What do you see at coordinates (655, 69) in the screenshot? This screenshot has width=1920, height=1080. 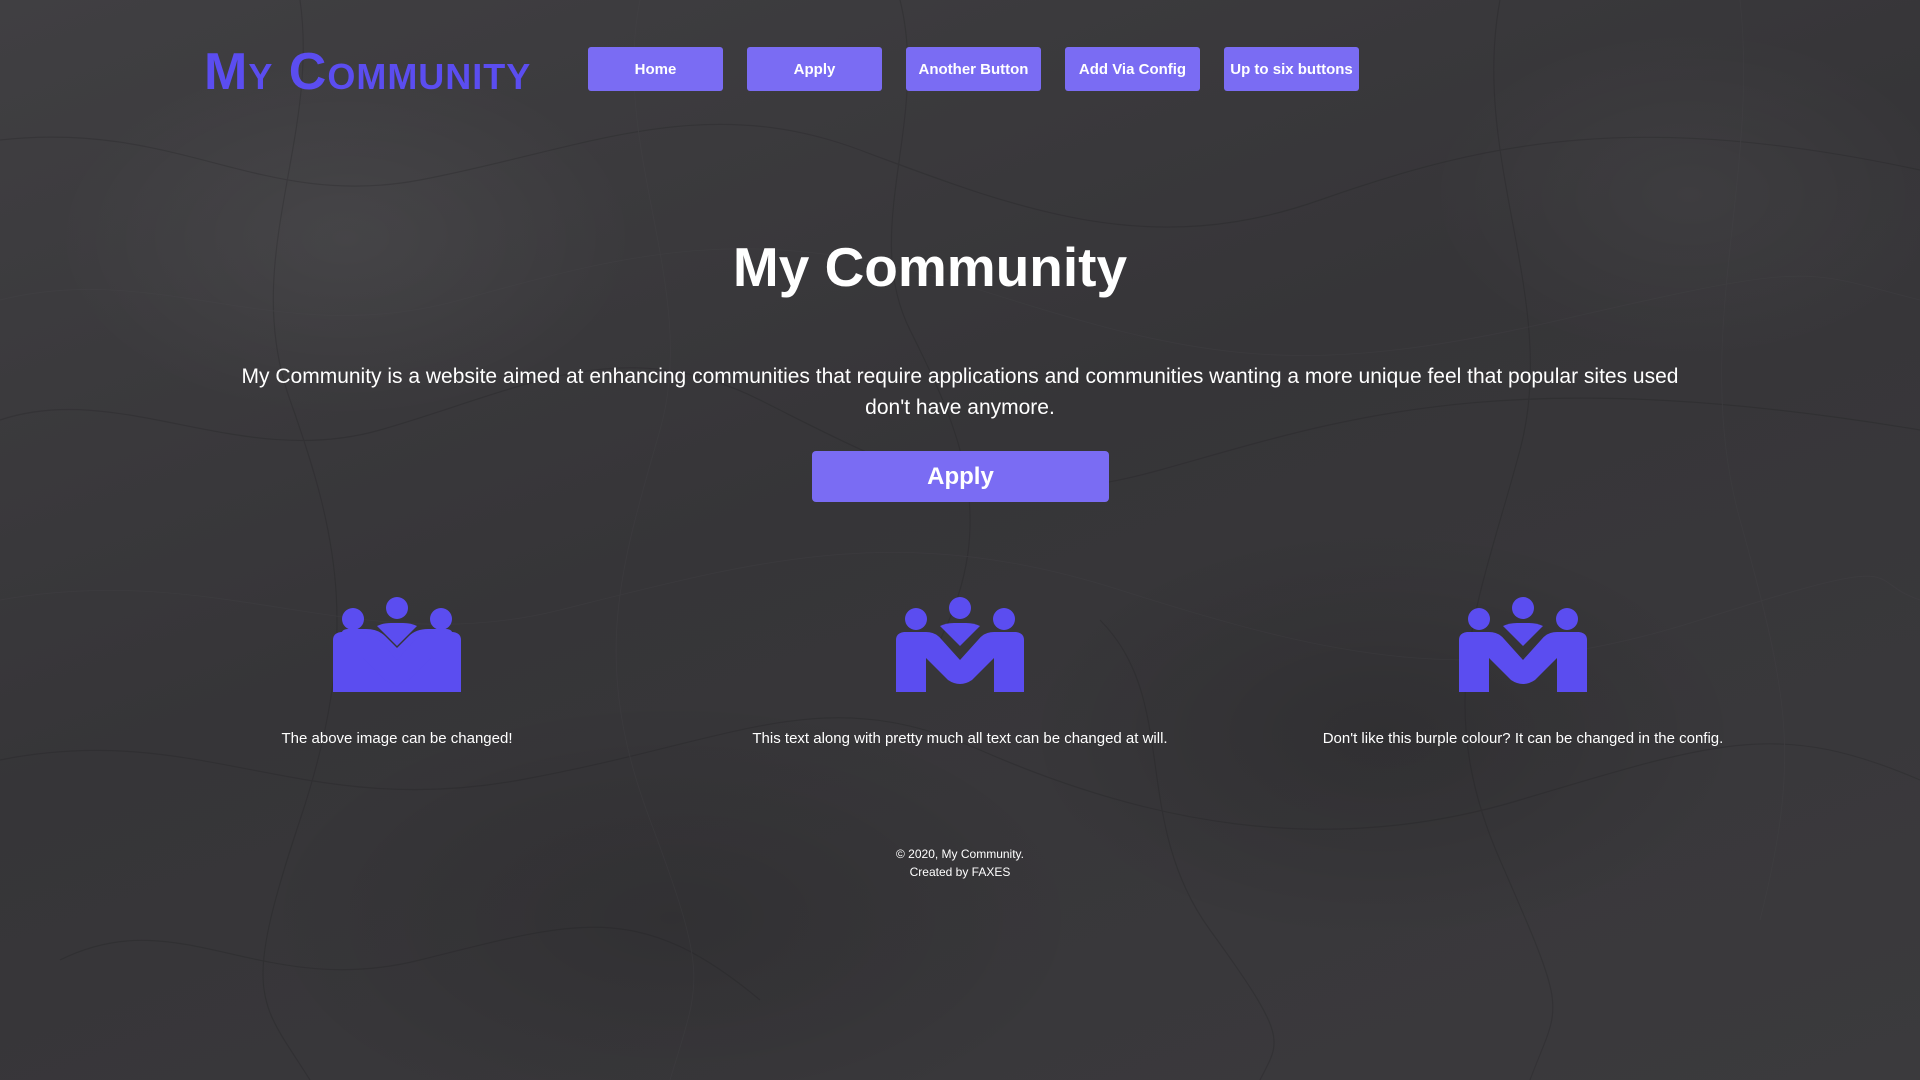 I see `nav-button-home: Home` at bounding box center [655, 69].